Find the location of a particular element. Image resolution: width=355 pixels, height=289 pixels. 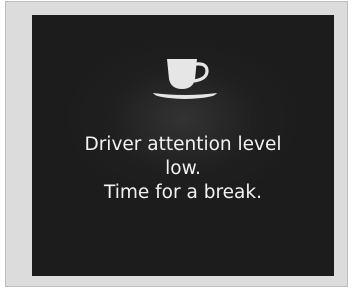

message-line-2: low. is located at coordinates (183, 168).